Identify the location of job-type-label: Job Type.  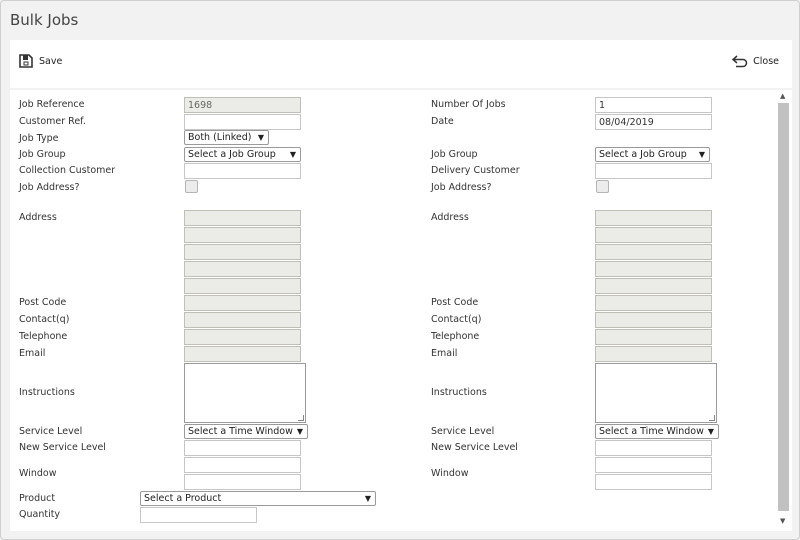
(39, 138).